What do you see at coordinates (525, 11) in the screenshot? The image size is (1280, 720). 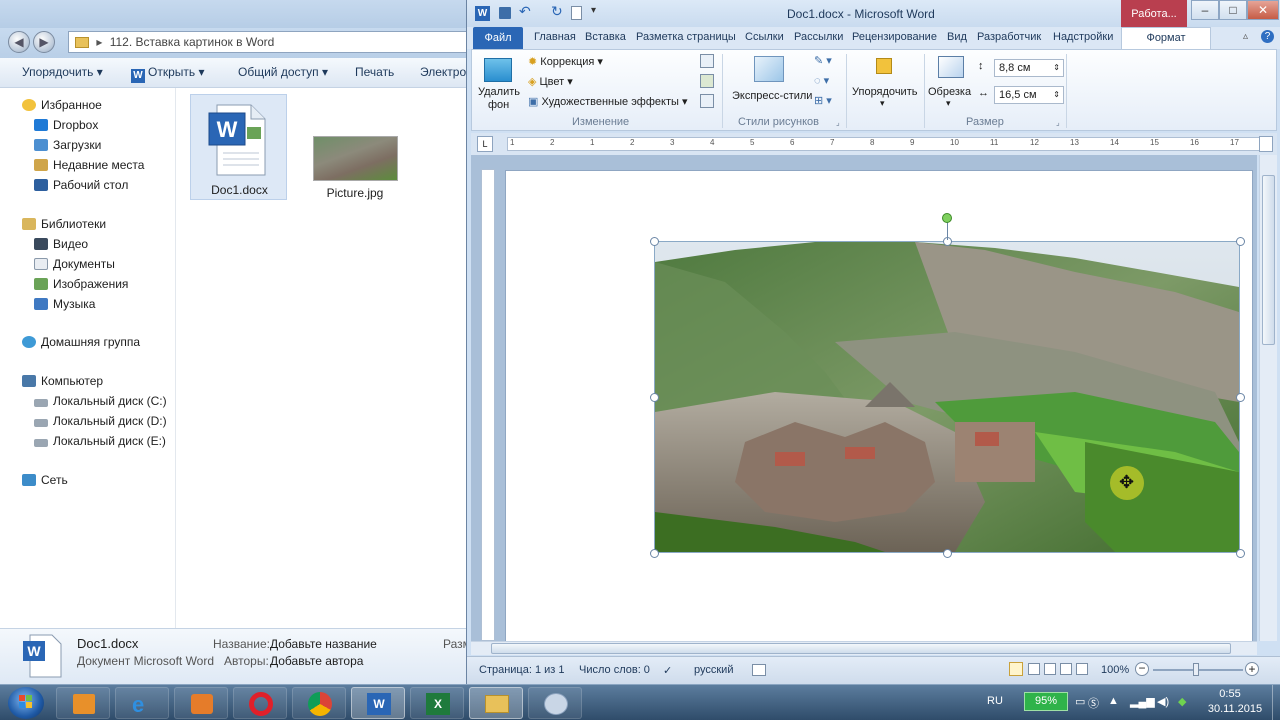 I see `undo-icon: ↶` at bounding box center [525, 11].